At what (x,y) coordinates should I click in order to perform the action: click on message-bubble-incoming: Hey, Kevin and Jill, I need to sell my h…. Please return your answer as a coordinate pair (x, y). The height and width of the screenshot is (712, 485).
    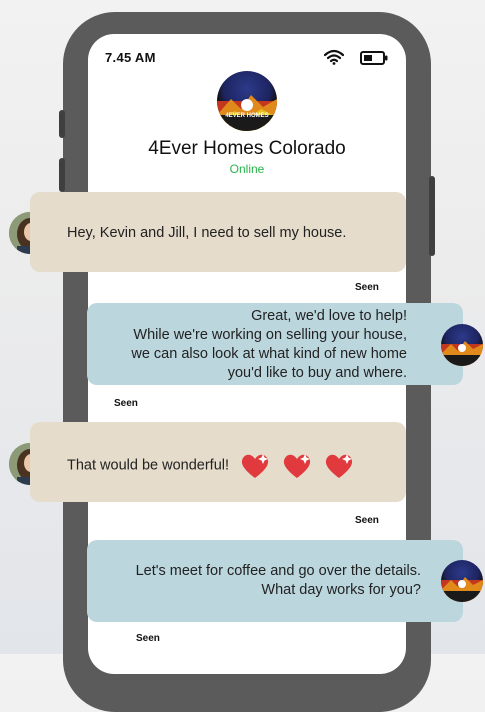
    Looking at the image, I should click on (218, 232).